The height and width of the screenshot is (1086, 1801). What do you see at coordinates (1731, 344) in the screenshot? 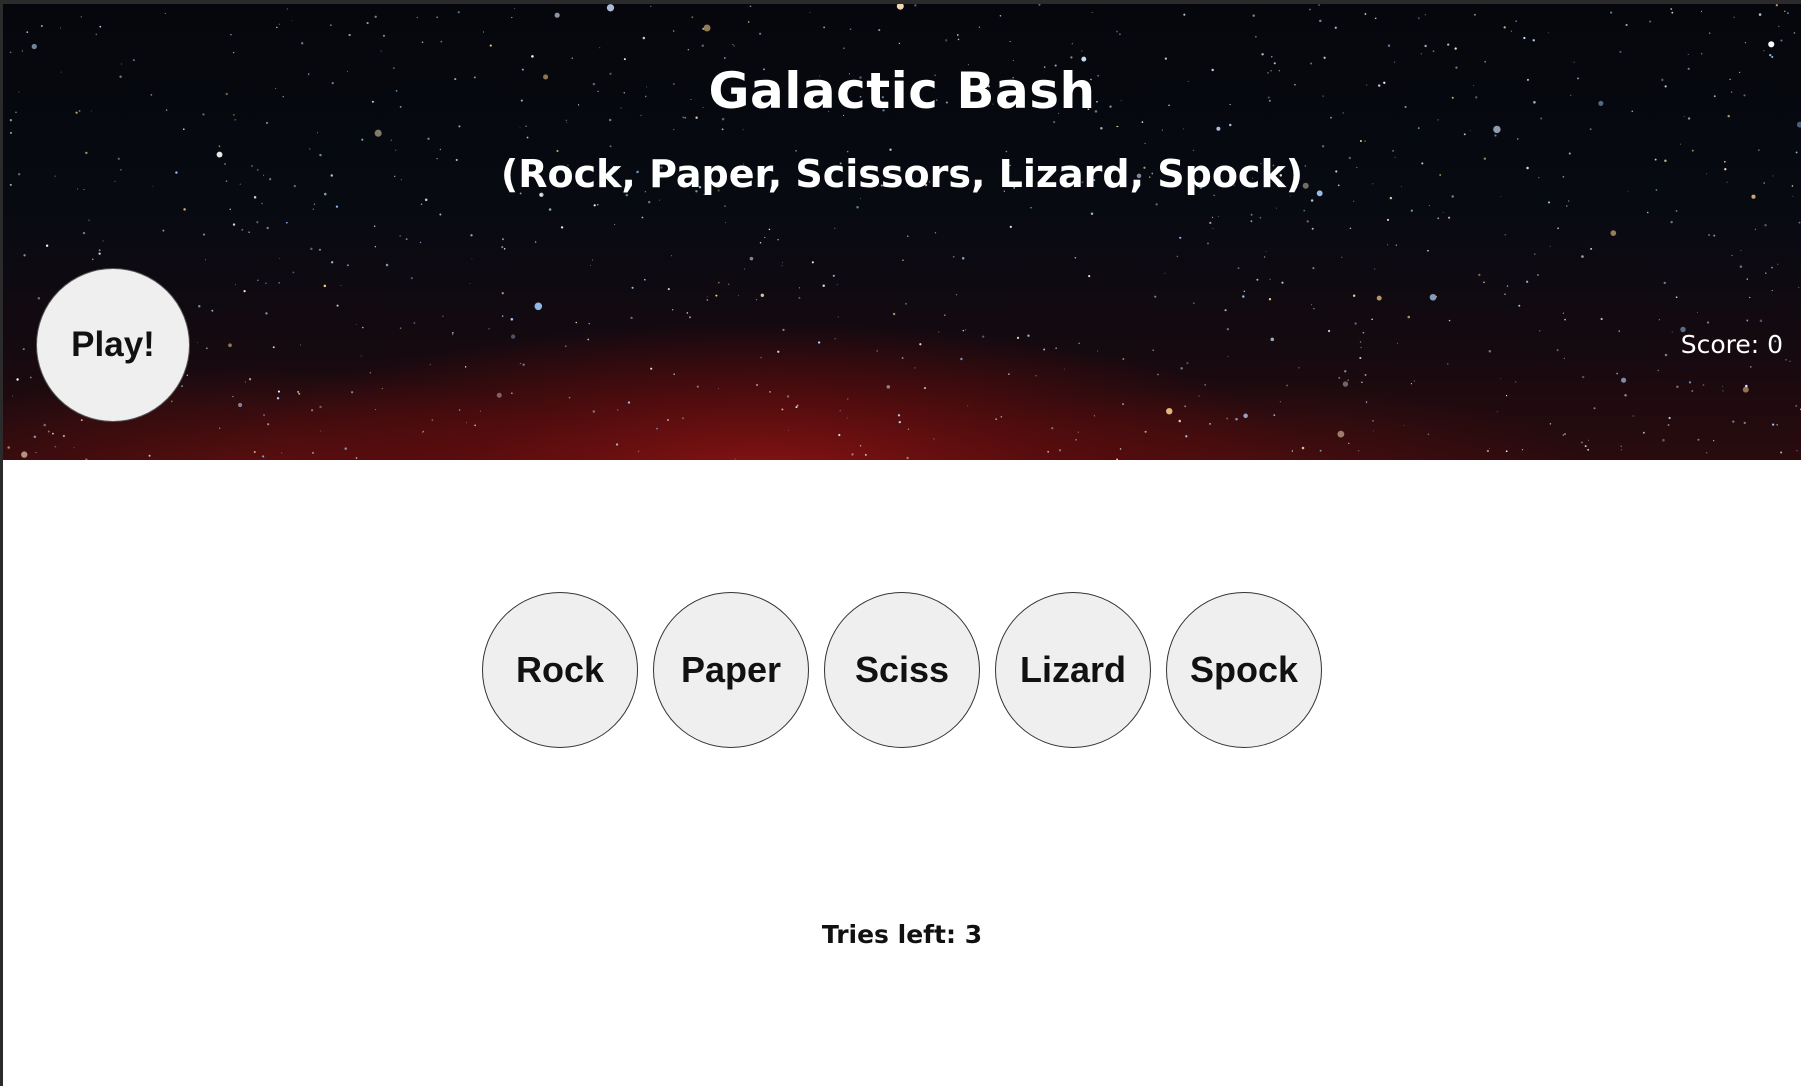
I see `score-display: Score: 0` at bounding box center [1731, 344].